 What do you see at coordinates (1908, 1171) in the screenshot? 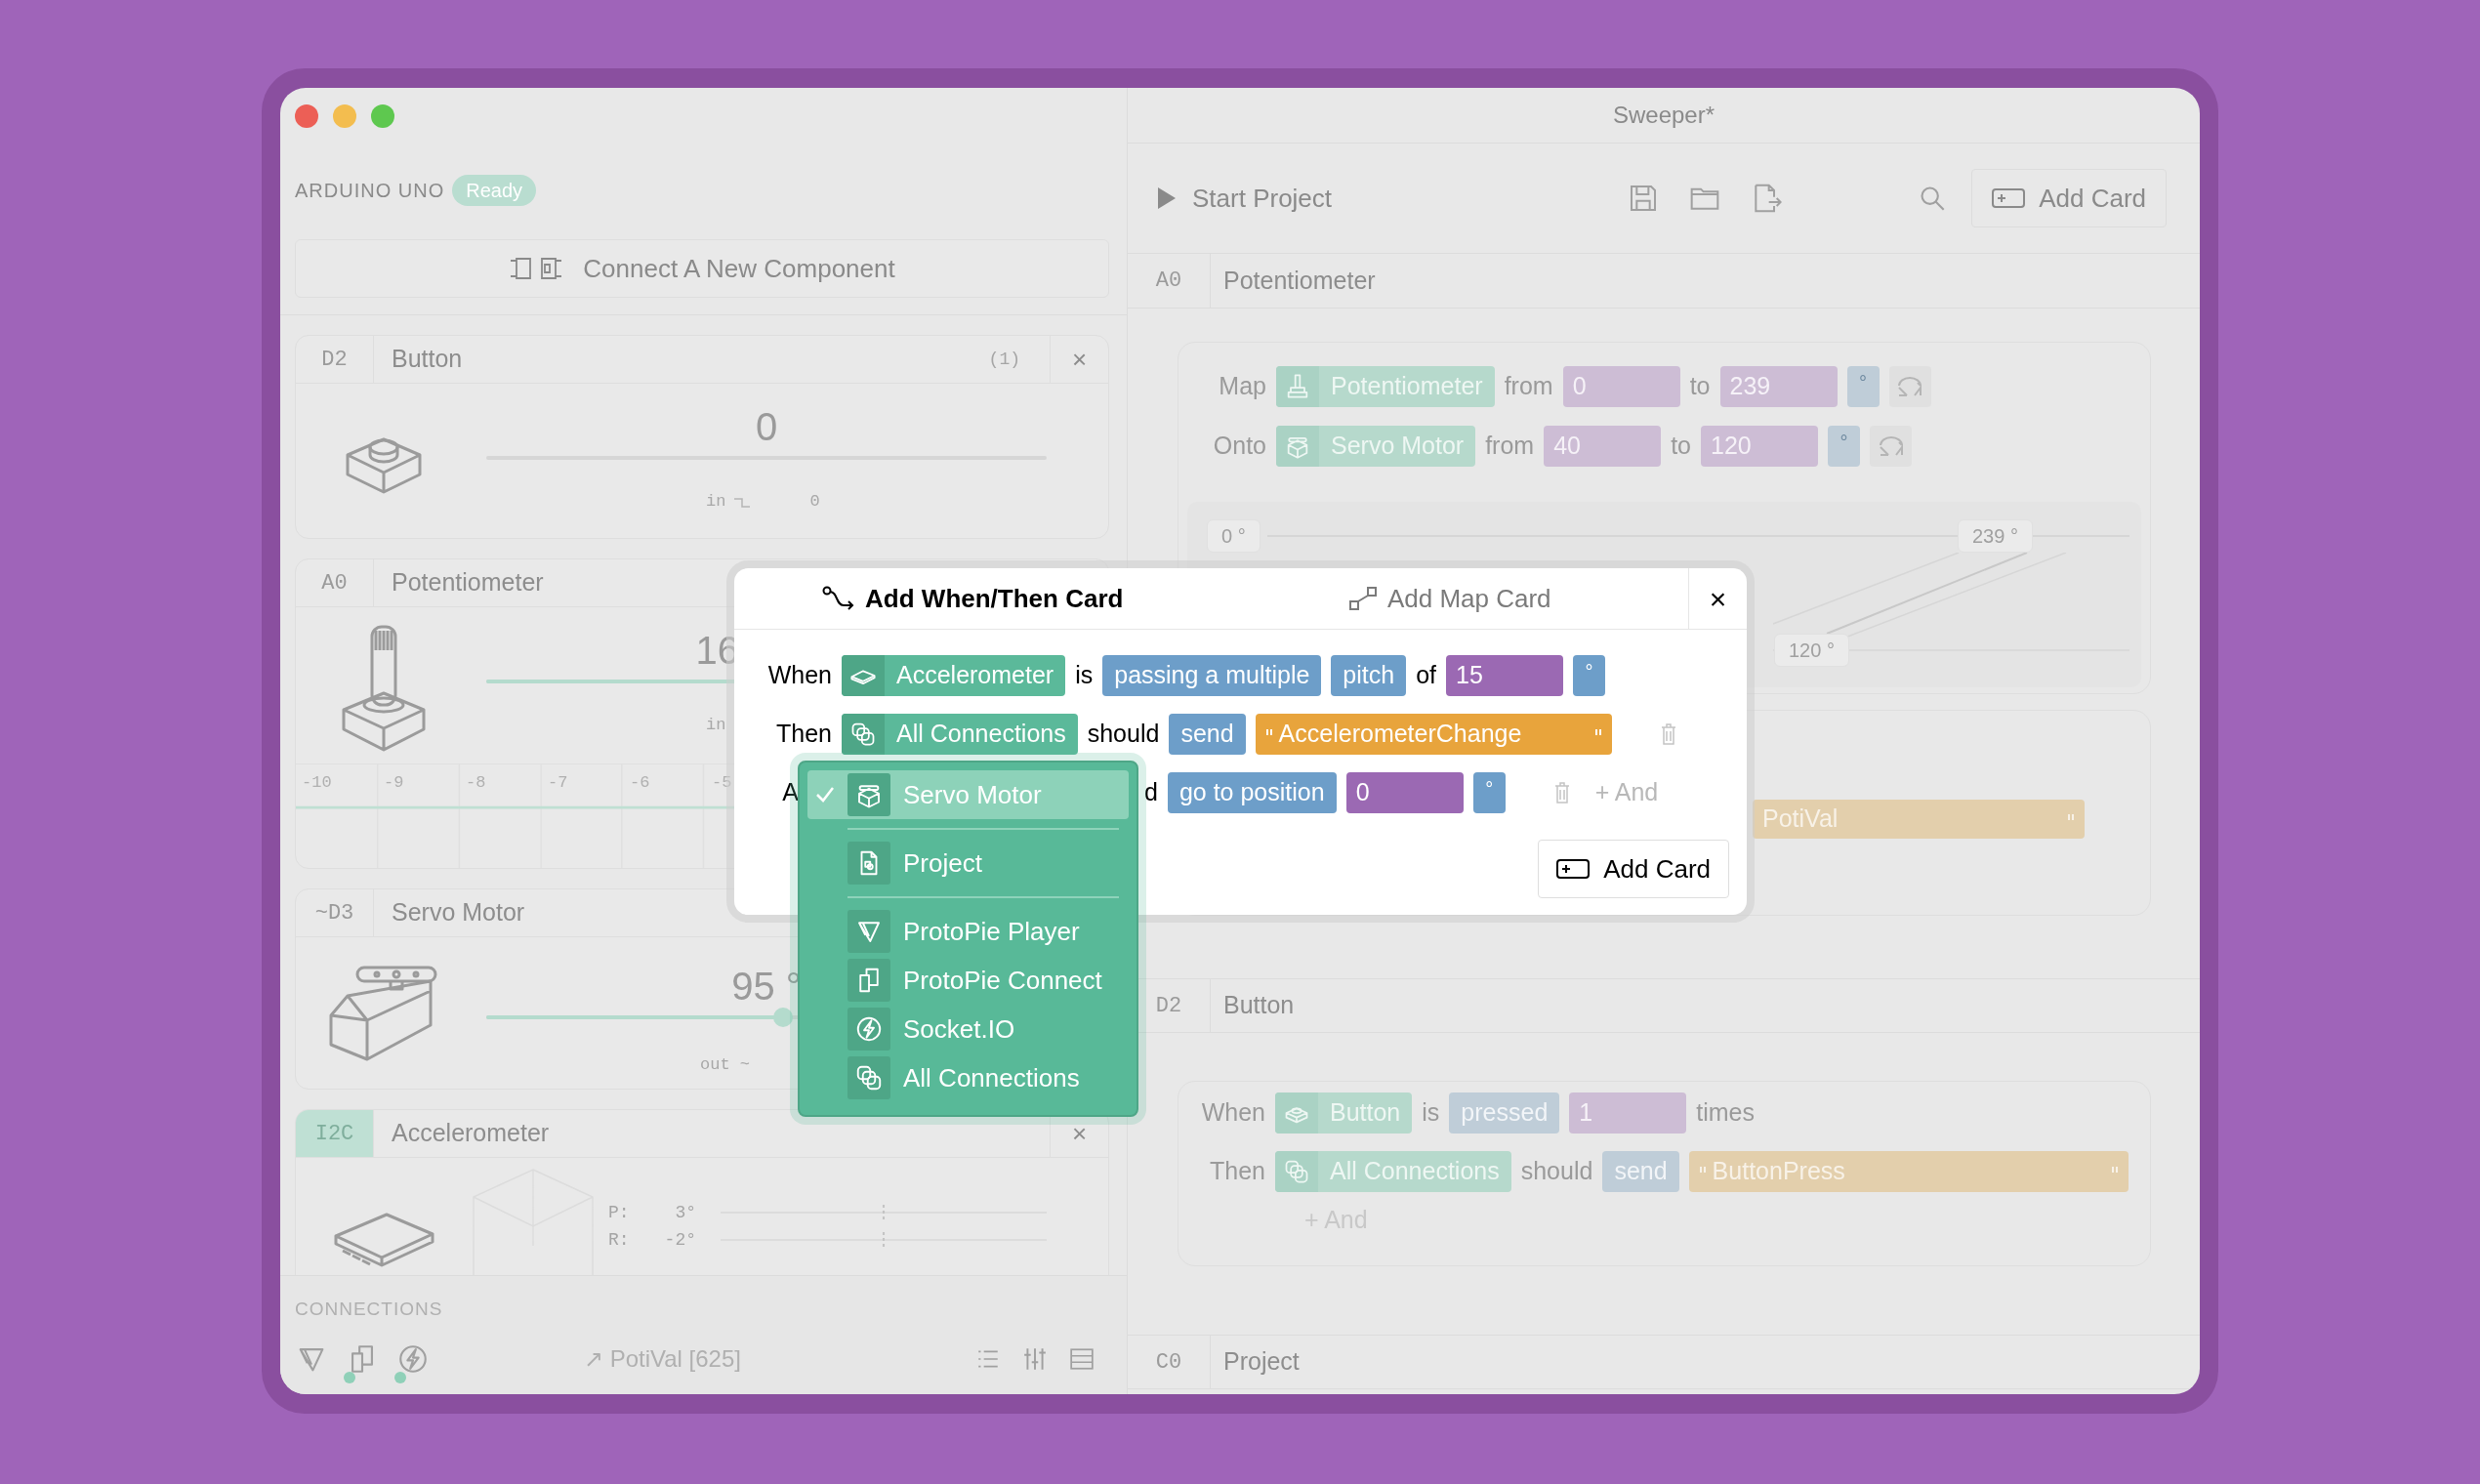
I see `message-field: ButtonPress` at bounding box center [1908, 1171].